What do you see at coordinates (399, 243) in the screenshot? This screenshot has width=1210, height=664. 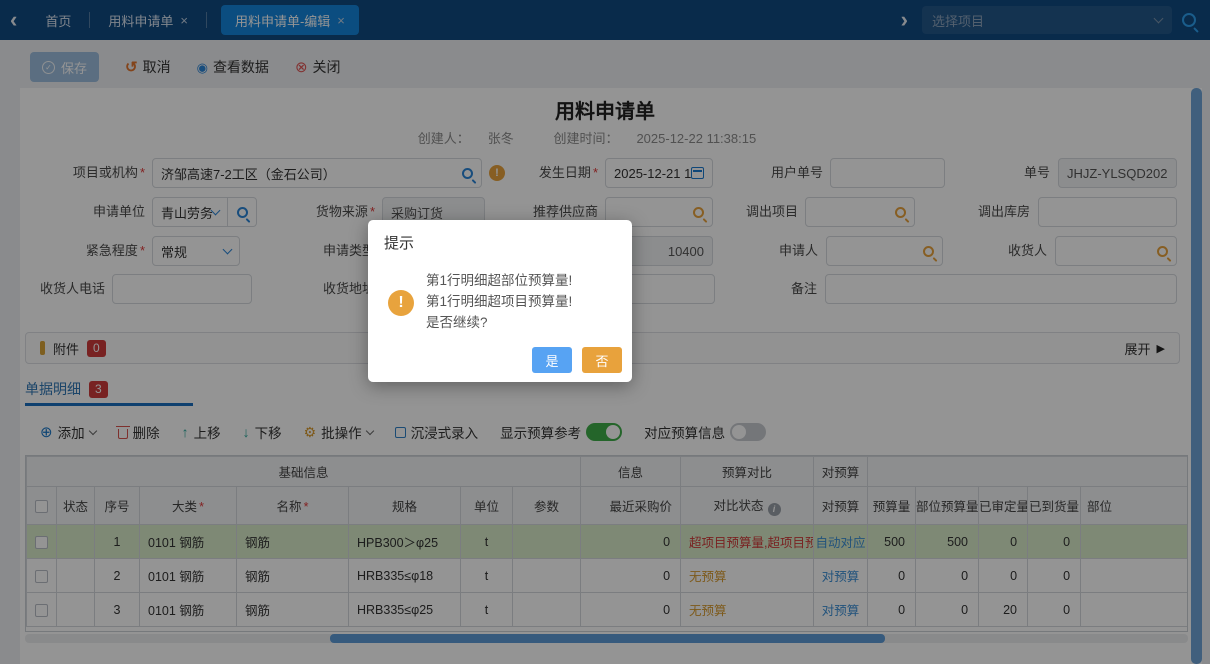 I see `dialog-title: 提示` at bounding box center [399, 243].